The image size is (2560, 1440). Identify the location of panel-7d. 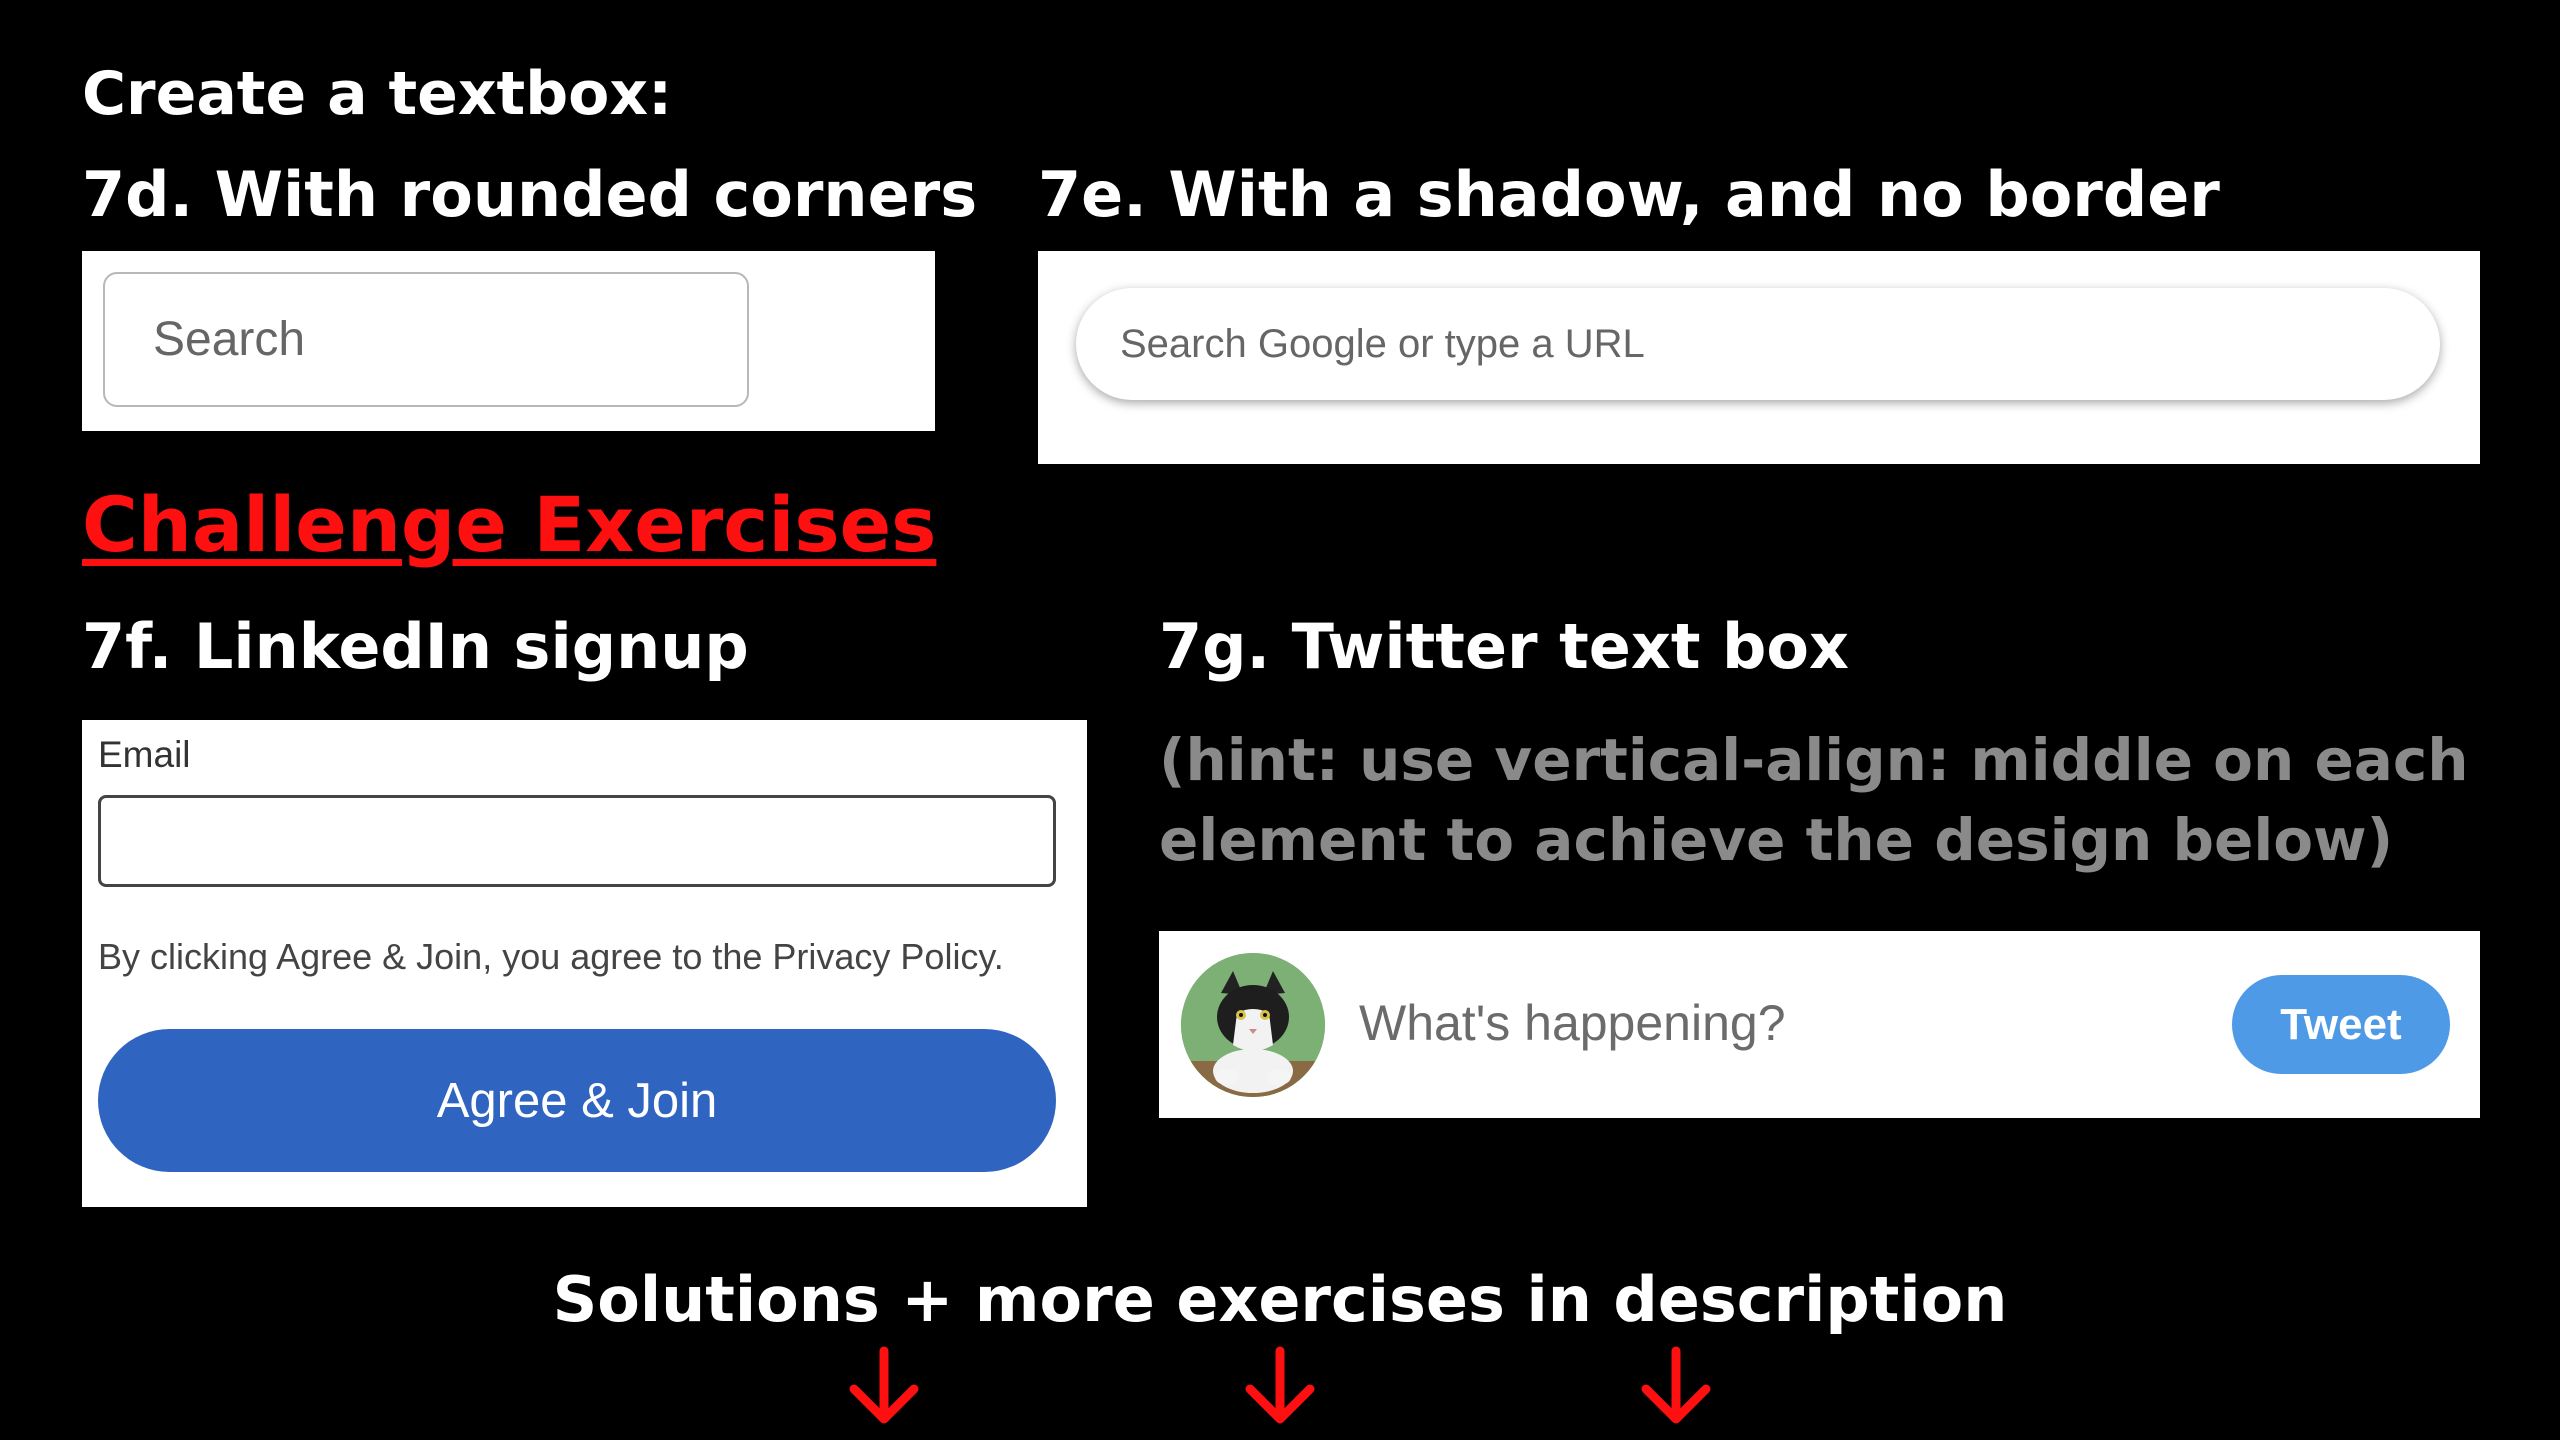
(508, 341).